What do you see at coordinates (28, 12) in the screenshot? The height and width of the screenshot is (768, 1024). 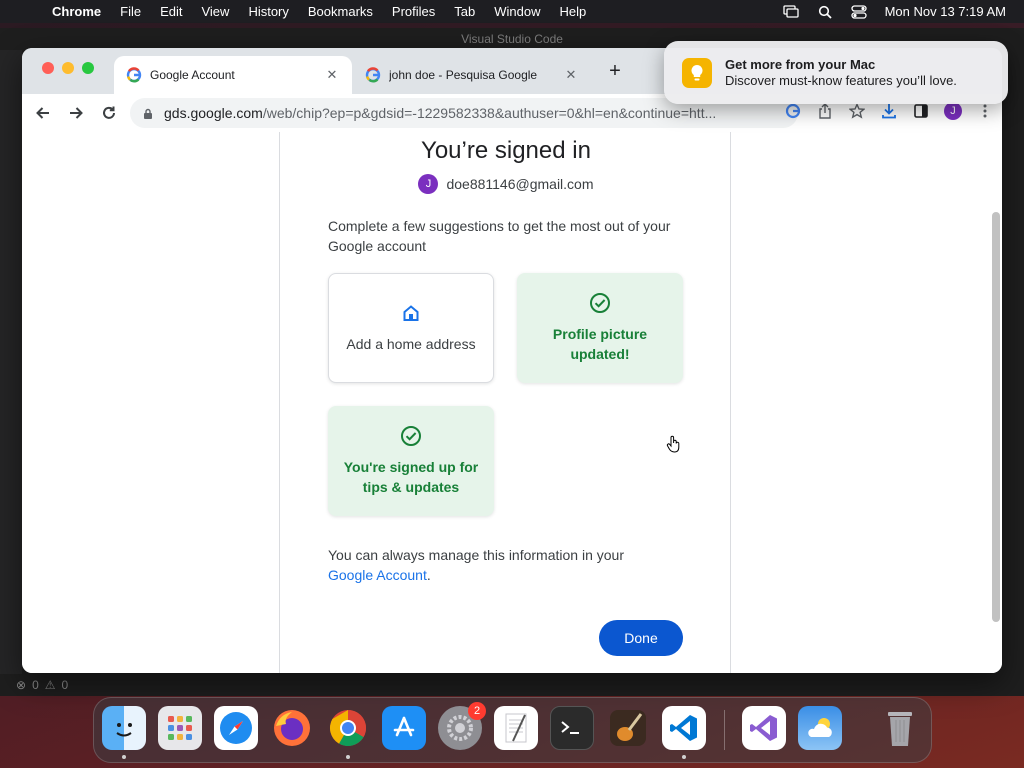 I see `apple-menu-icon` at bounding box center [28, 12].